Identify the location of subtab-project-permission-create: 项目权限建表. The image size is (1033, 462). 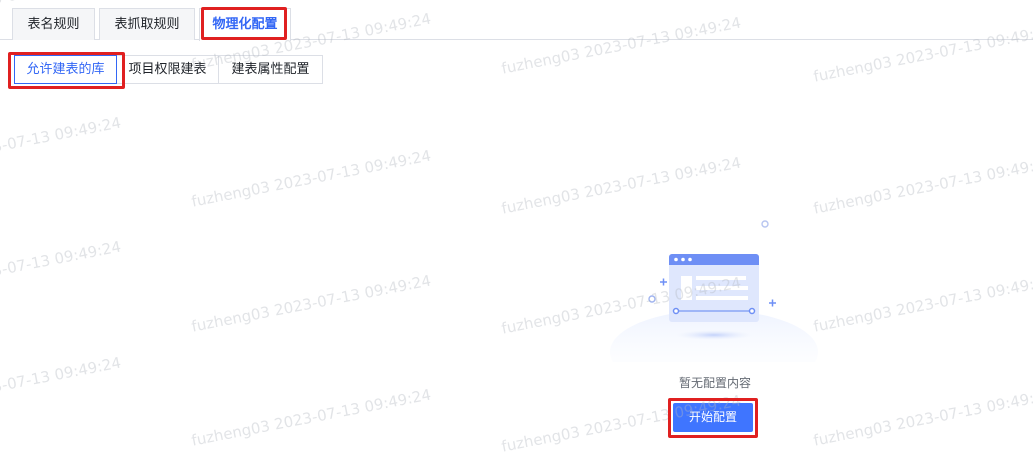
(167, 69).